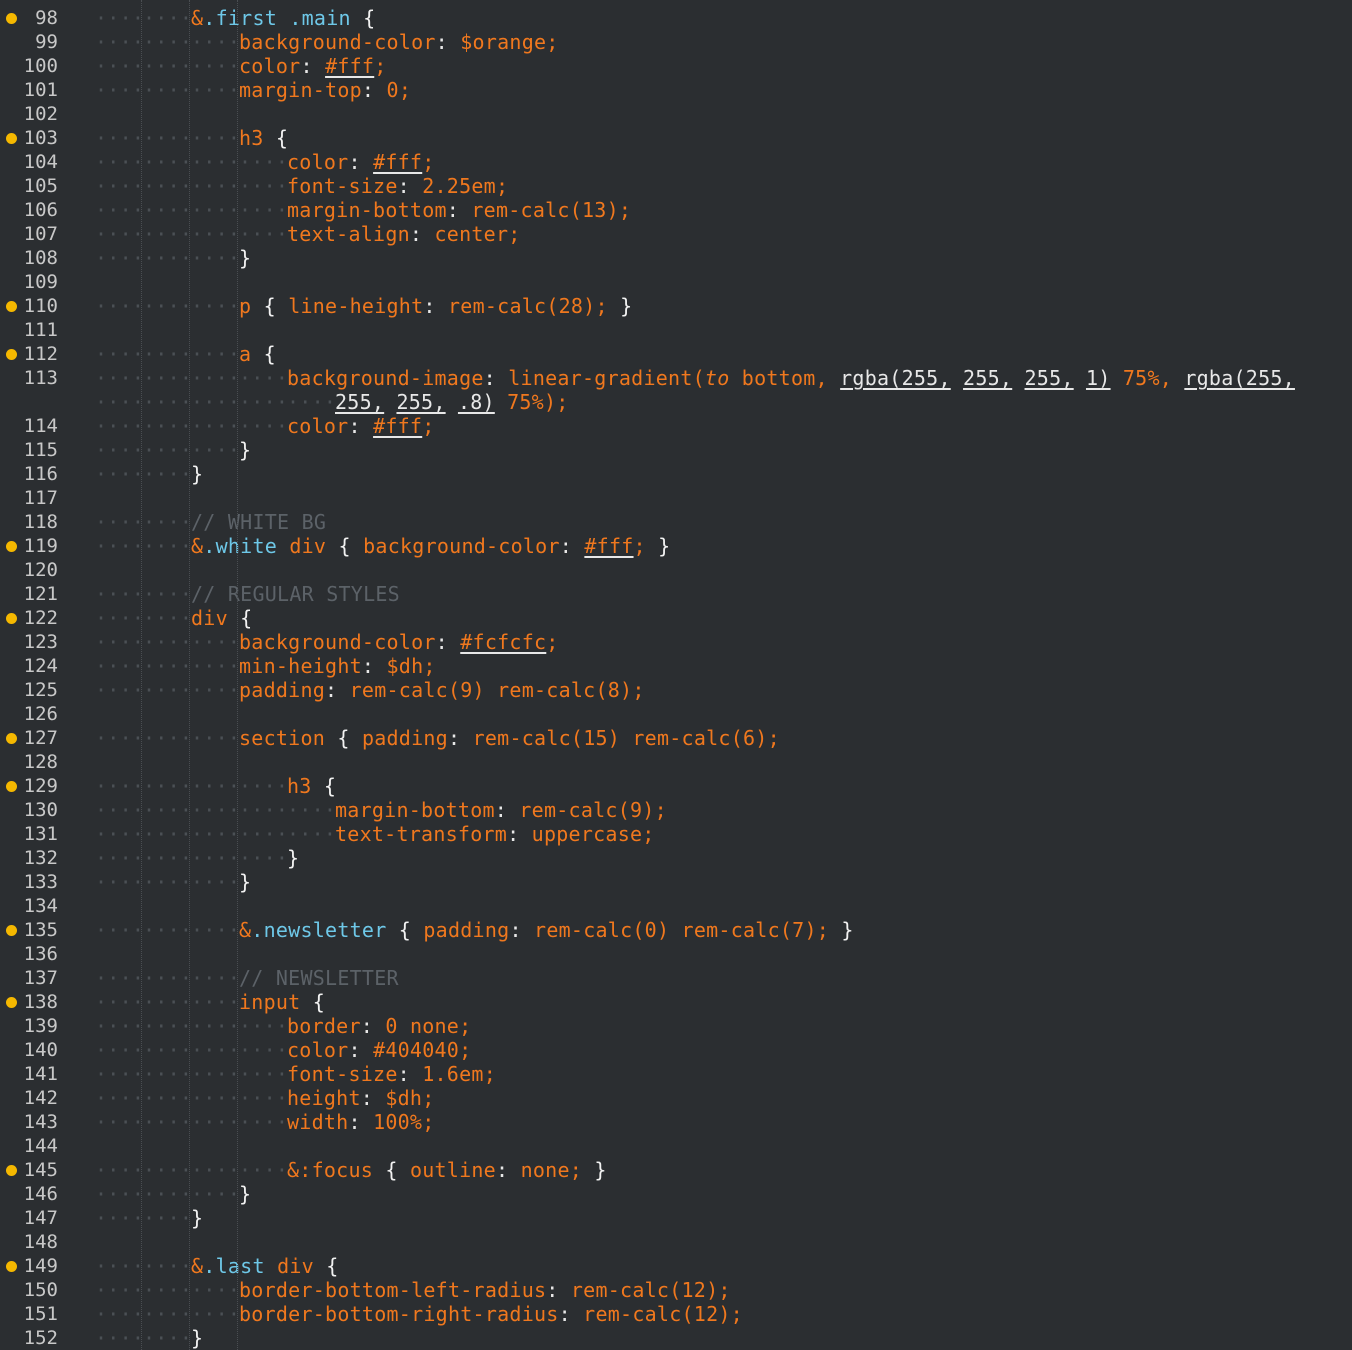 This screenshot has width=1352, height=1350. Describe the element at coordinates (40, 474) in the screenshot. I see `line-number: 116` at that location.